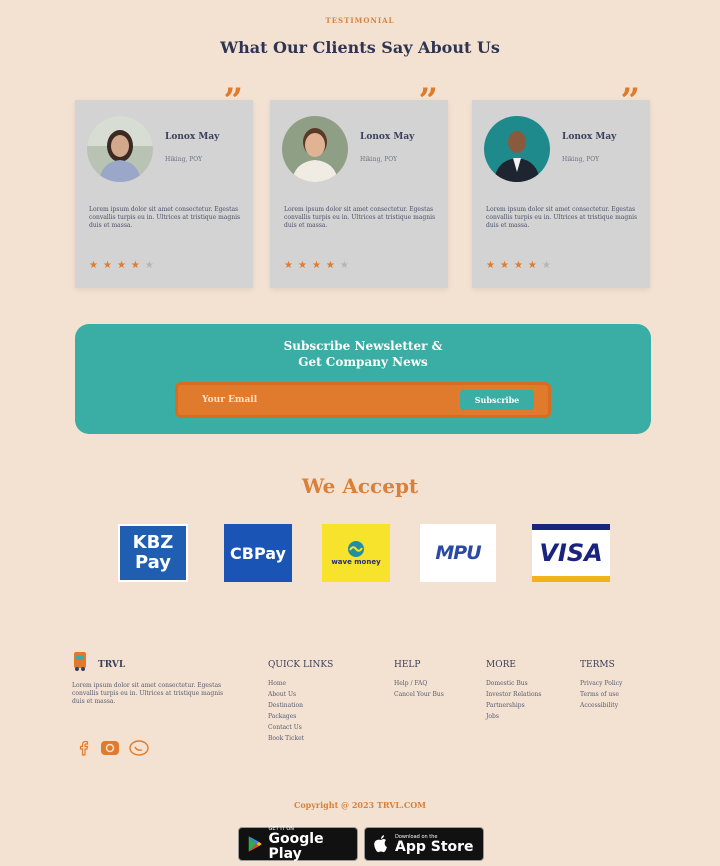 This screenshot has height=866, width=720. What do you see at coordinates (571, 553) in the screenshot?
I see `visa-logo: VISA` at bounding box center [571, 553].